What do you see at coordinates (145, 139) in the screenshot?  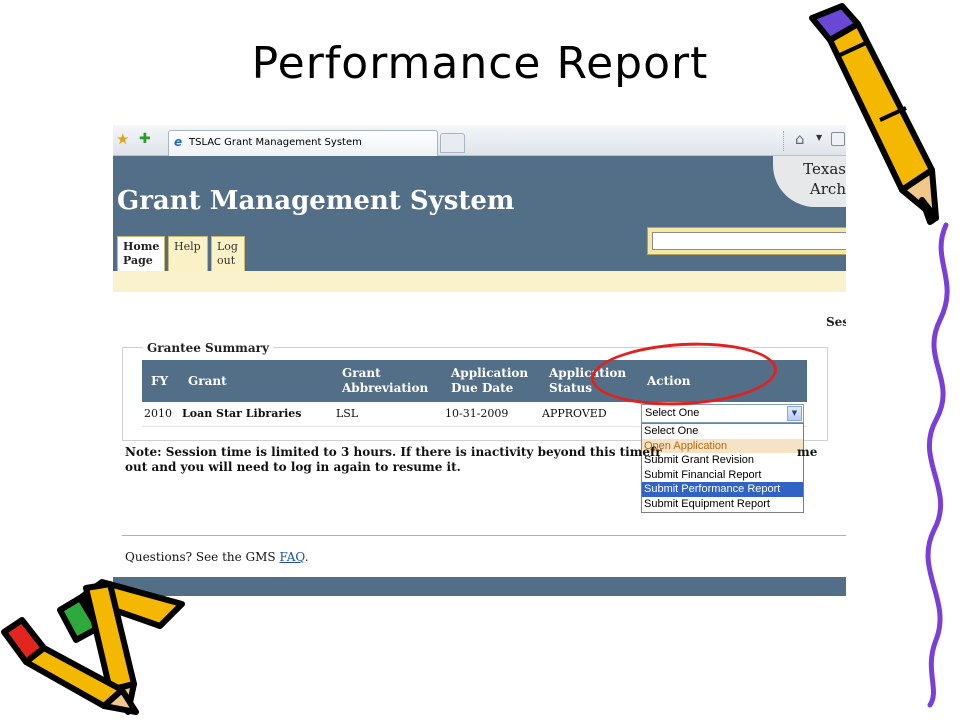 I see `add-favorite-icon: ✚` at bounding box center [145, 139].